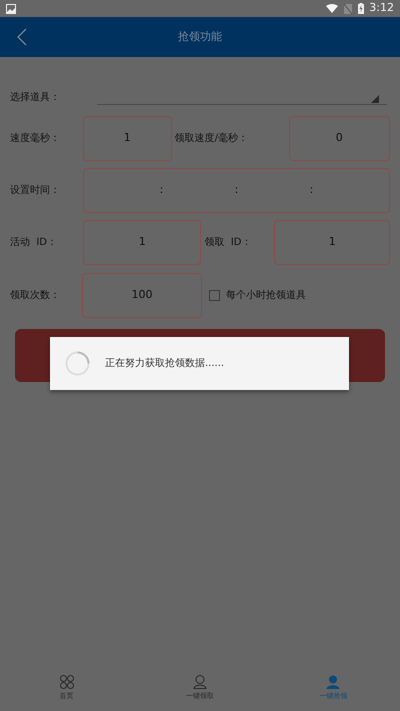 The height and width of the screenshot is (711, 400). I want to click on dropdown-arrow-icon, so click(375, 99).